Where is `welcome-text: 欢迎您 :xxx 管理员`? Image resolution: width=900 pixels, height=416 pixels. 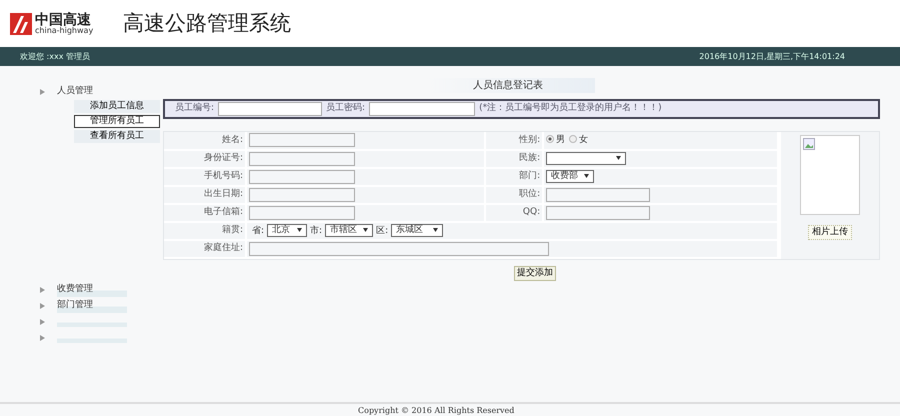 welcome-text: 欢迎您 :xxx 管理员 is located at coordinates (55, 56).